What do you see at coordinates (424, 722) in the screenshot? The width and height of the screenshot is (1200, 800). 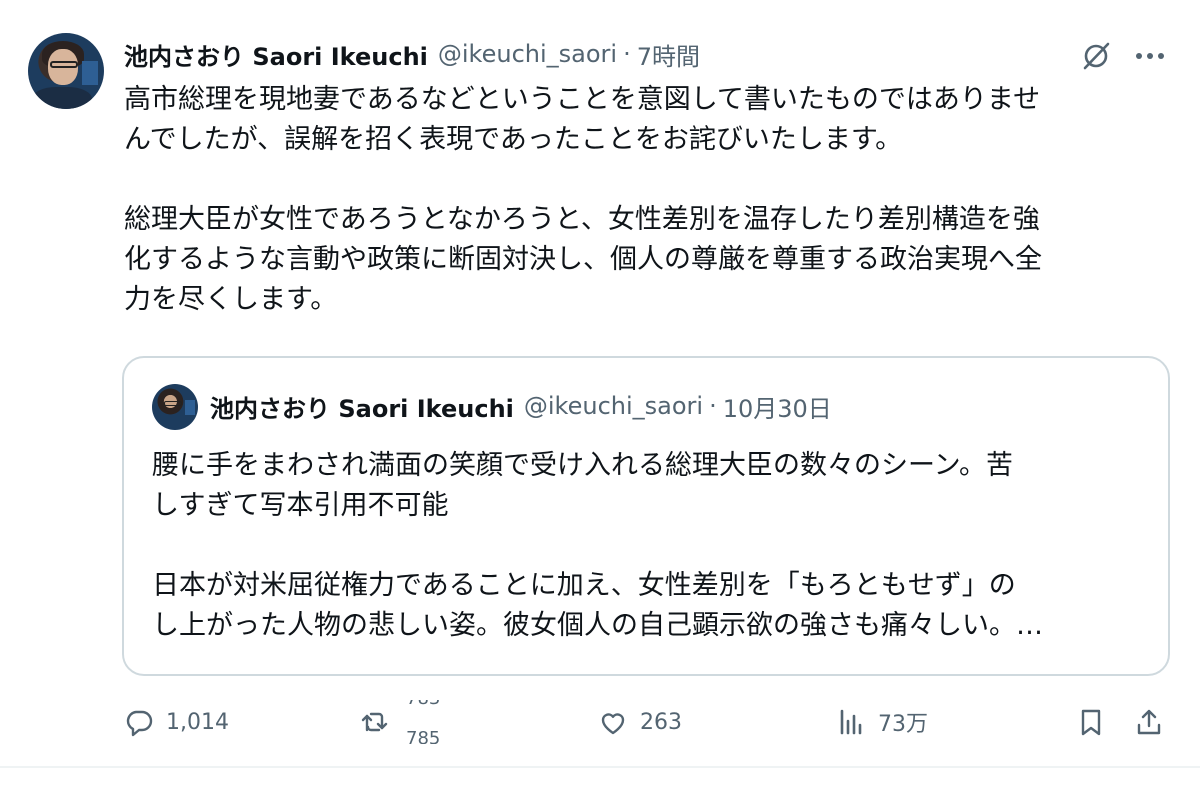 I see `repost-count: 783 785` at bounding box center [424, 722].